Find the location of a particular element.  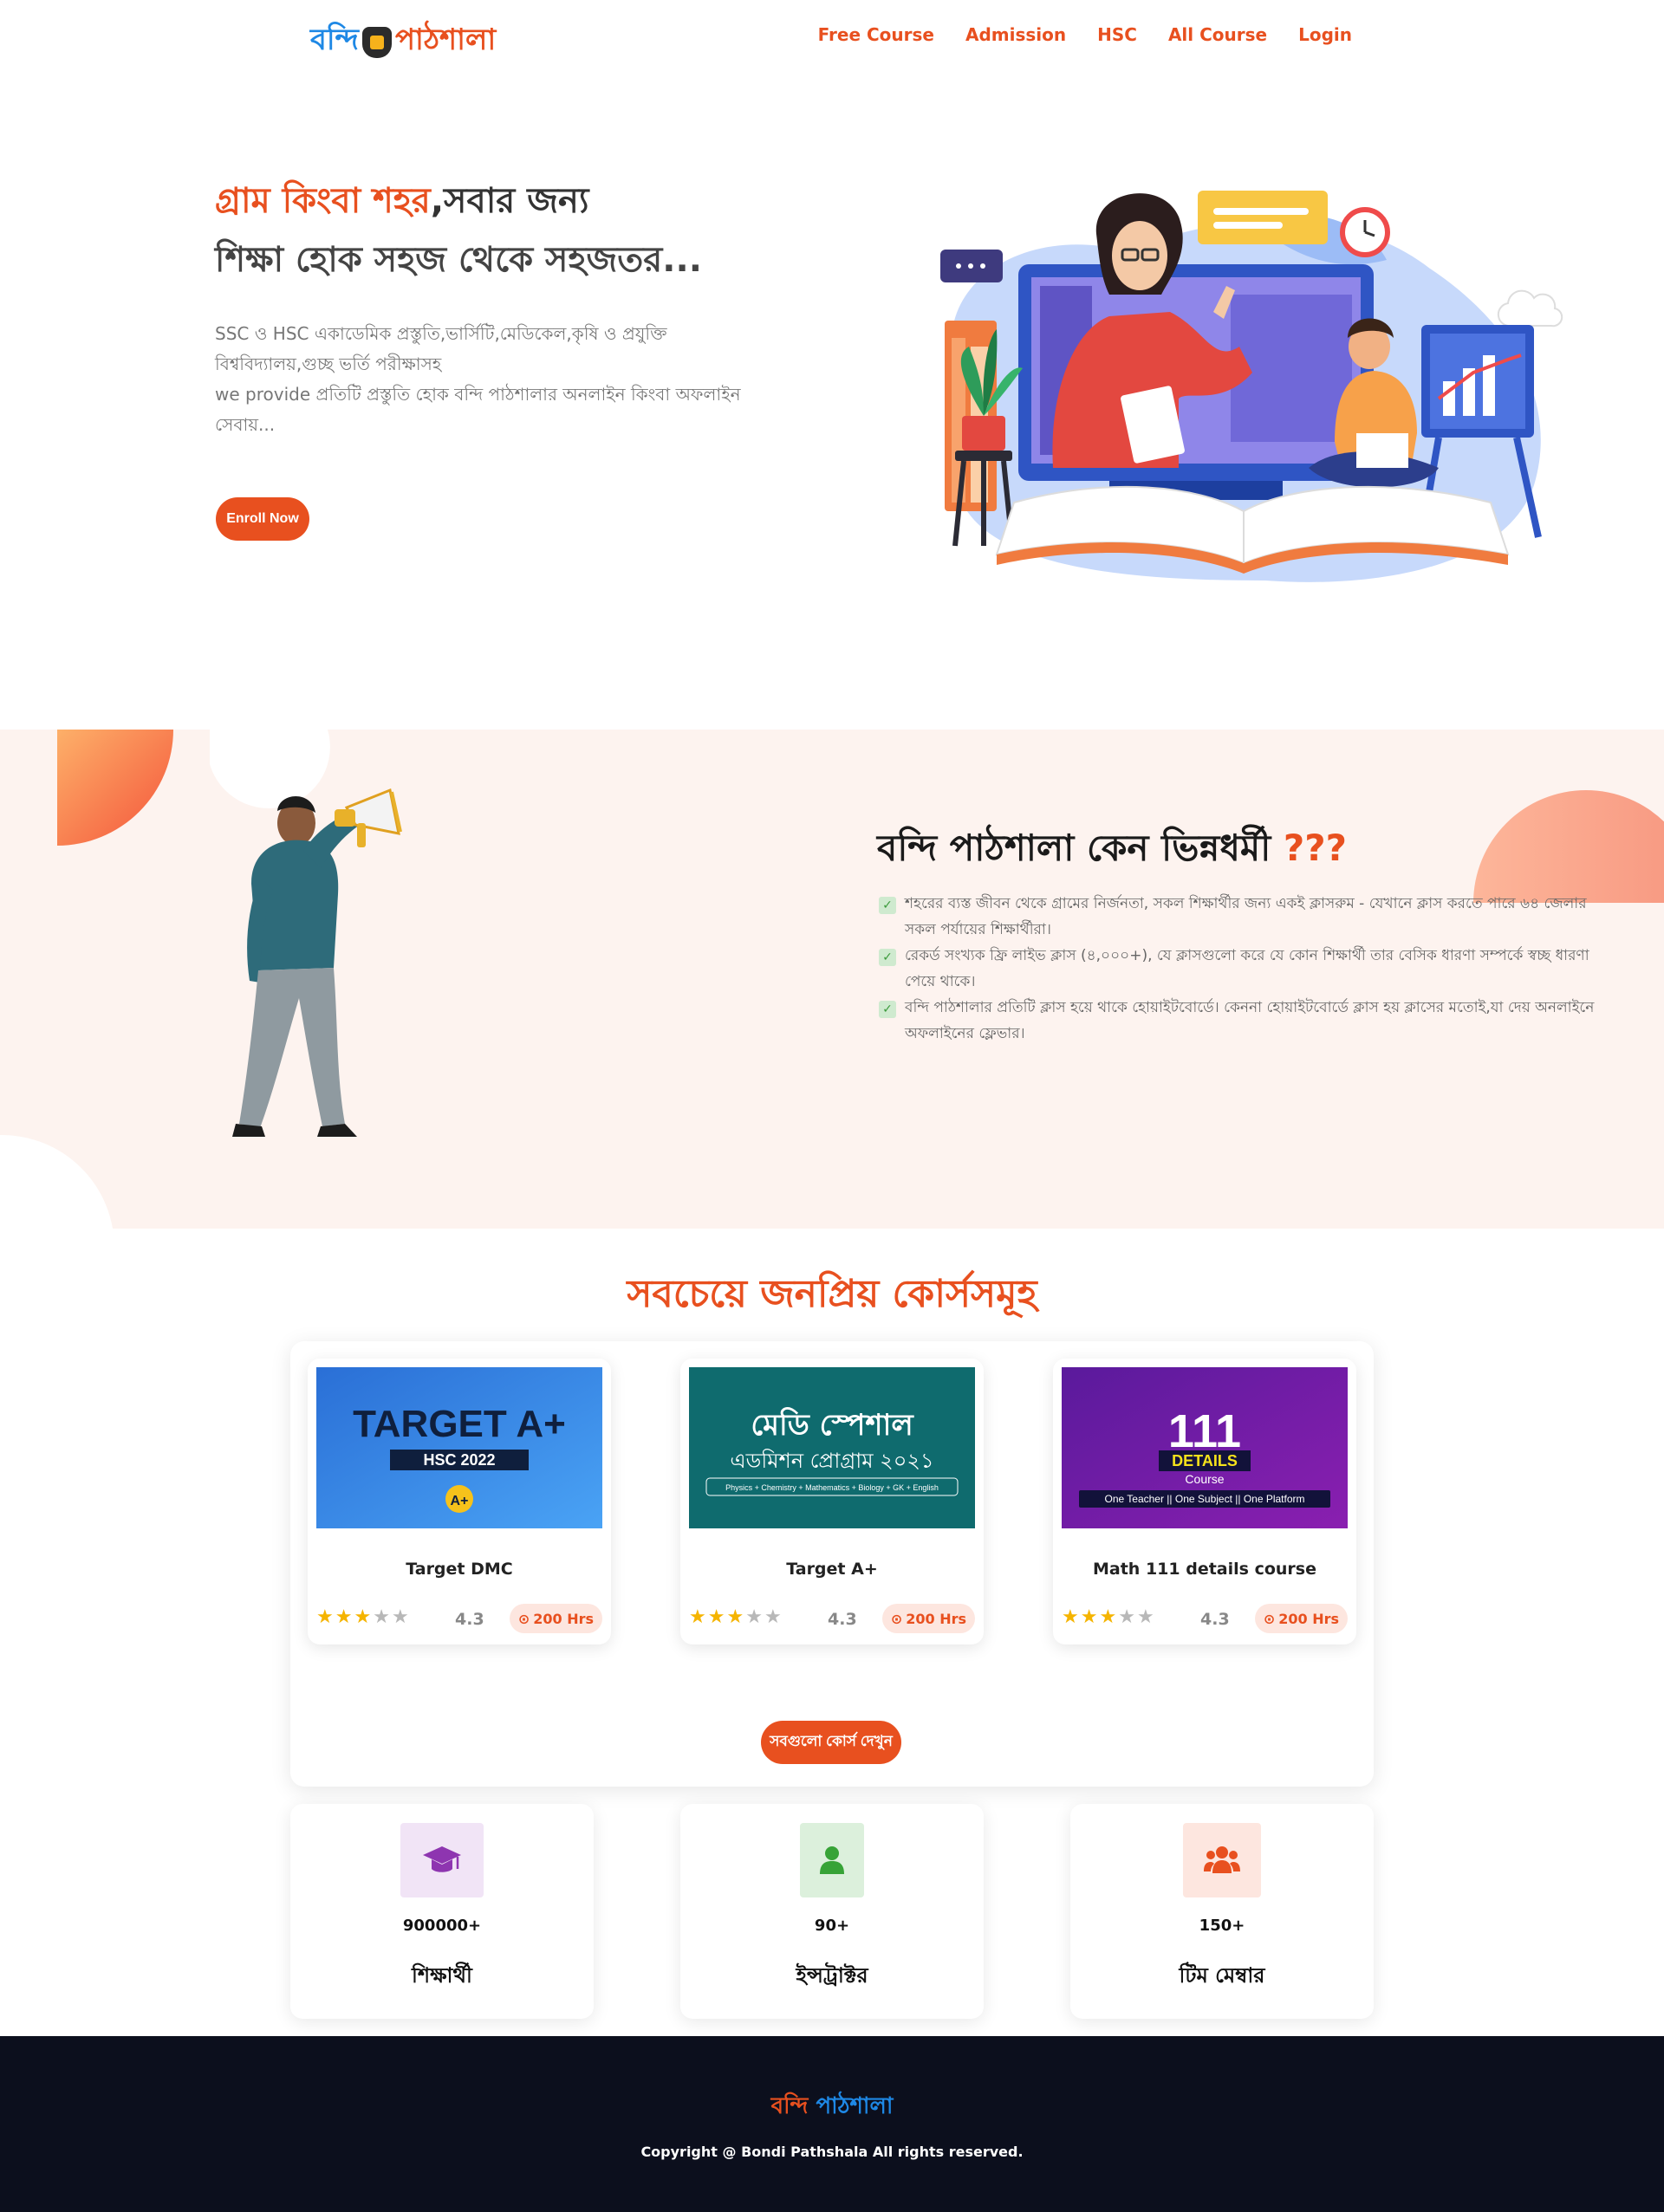

stat-value: 900000+ is located at coordinates (442, 1926).